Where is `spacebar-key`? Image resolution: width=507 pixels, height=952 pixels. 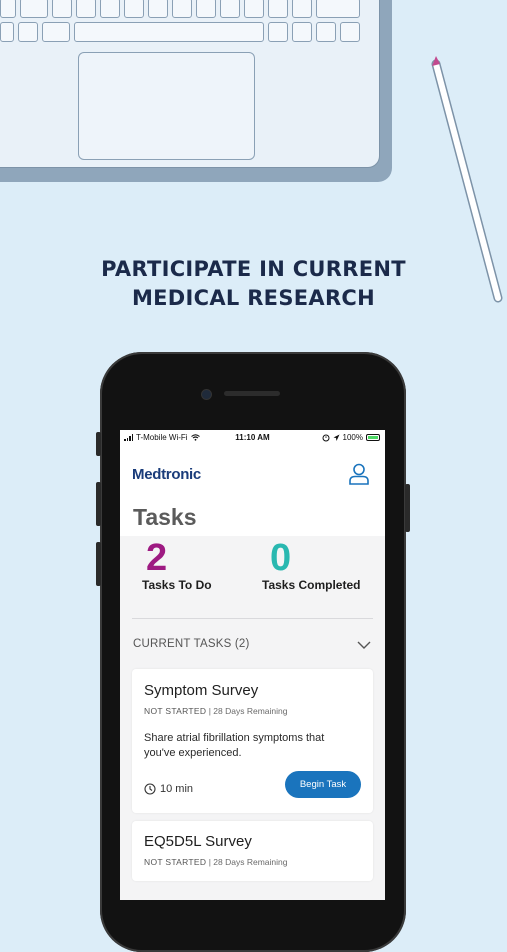 spacebar-key is located at coordinates (169, 32).